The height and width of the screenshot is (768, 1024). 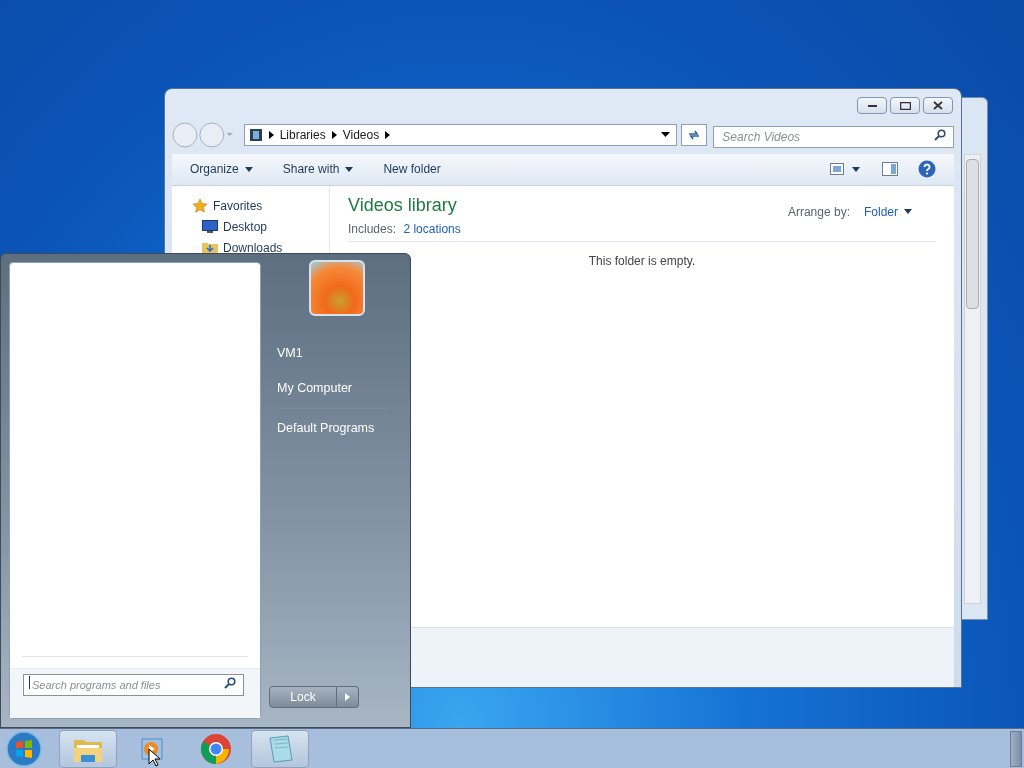 I want to click on user-picture, so click(x=337, y=288).